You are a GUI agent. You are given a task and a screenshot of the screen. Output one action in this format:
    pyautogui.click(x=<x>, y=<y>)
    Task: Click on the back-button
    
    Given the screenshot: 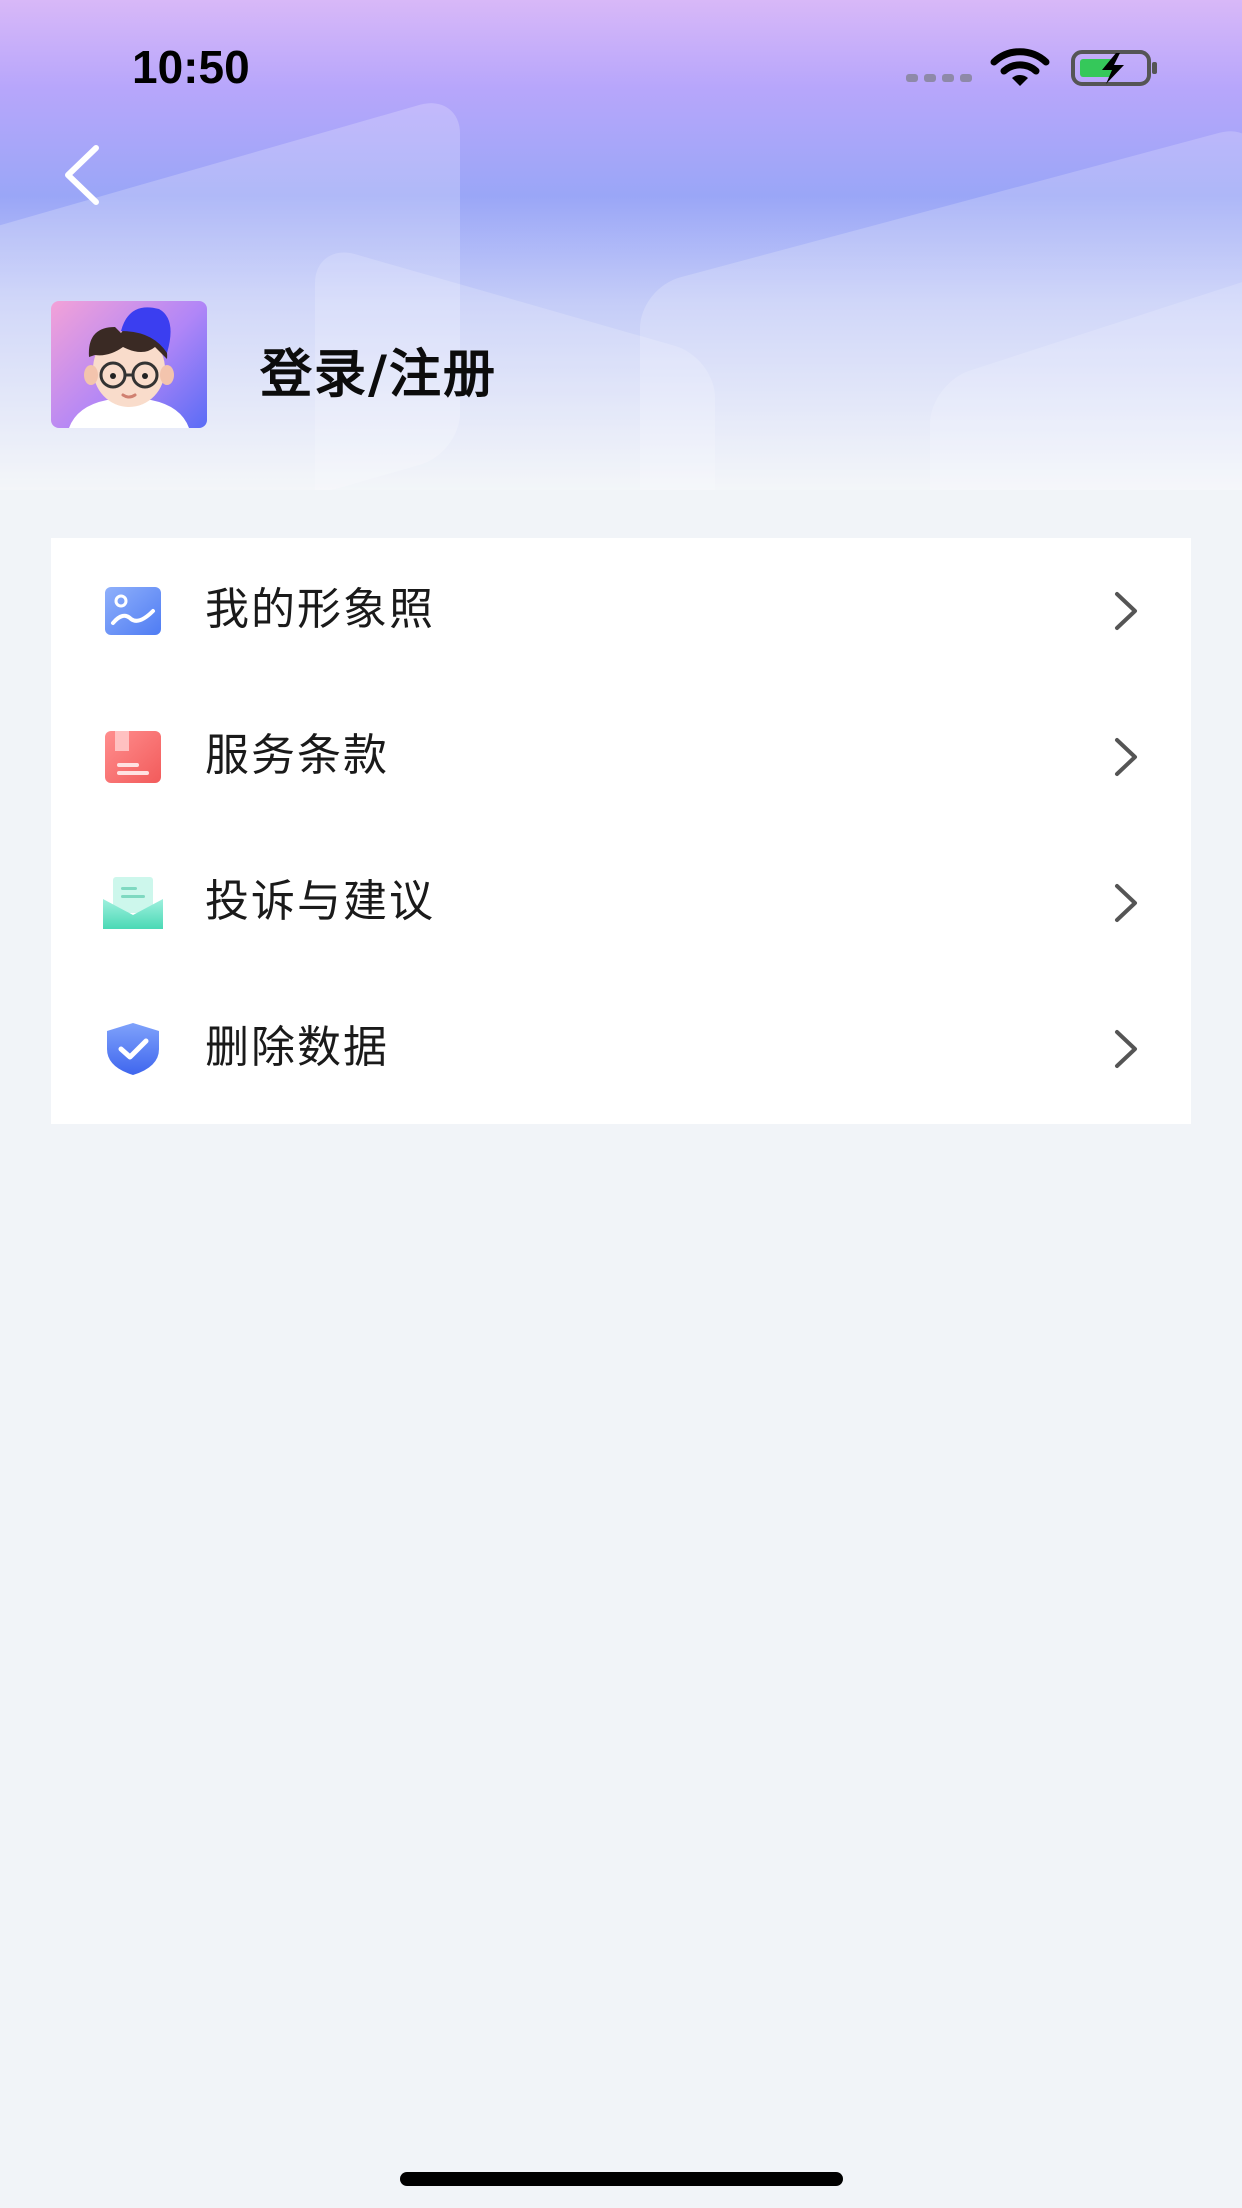 What is the action you would take?
    pyautogui.click(x=84, y=175)
    